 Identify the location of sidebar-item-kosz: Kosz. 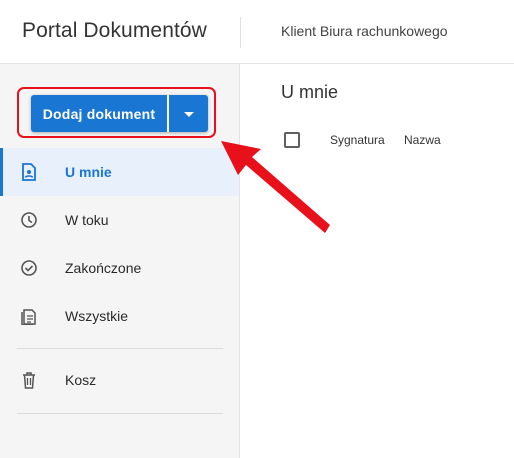
(119, 380).